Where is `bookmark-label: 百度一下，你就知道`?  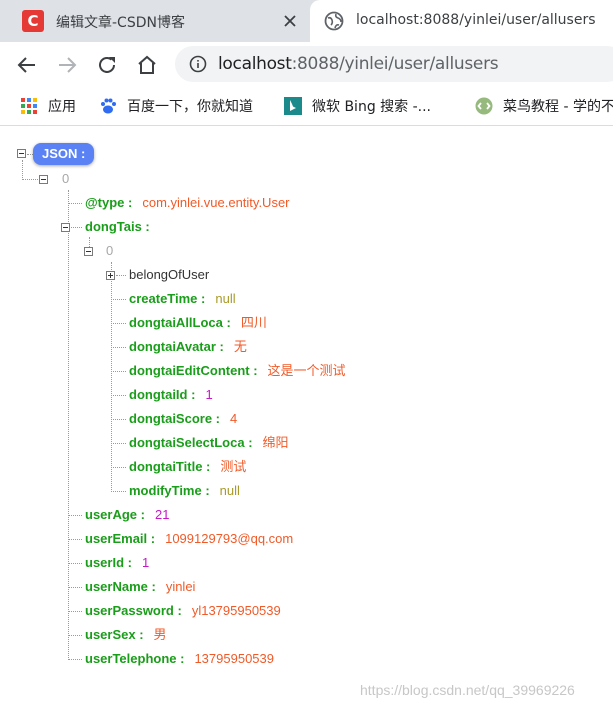
bookmark-label: 百度一下，你就知道 is located at coordinates (190, 107).